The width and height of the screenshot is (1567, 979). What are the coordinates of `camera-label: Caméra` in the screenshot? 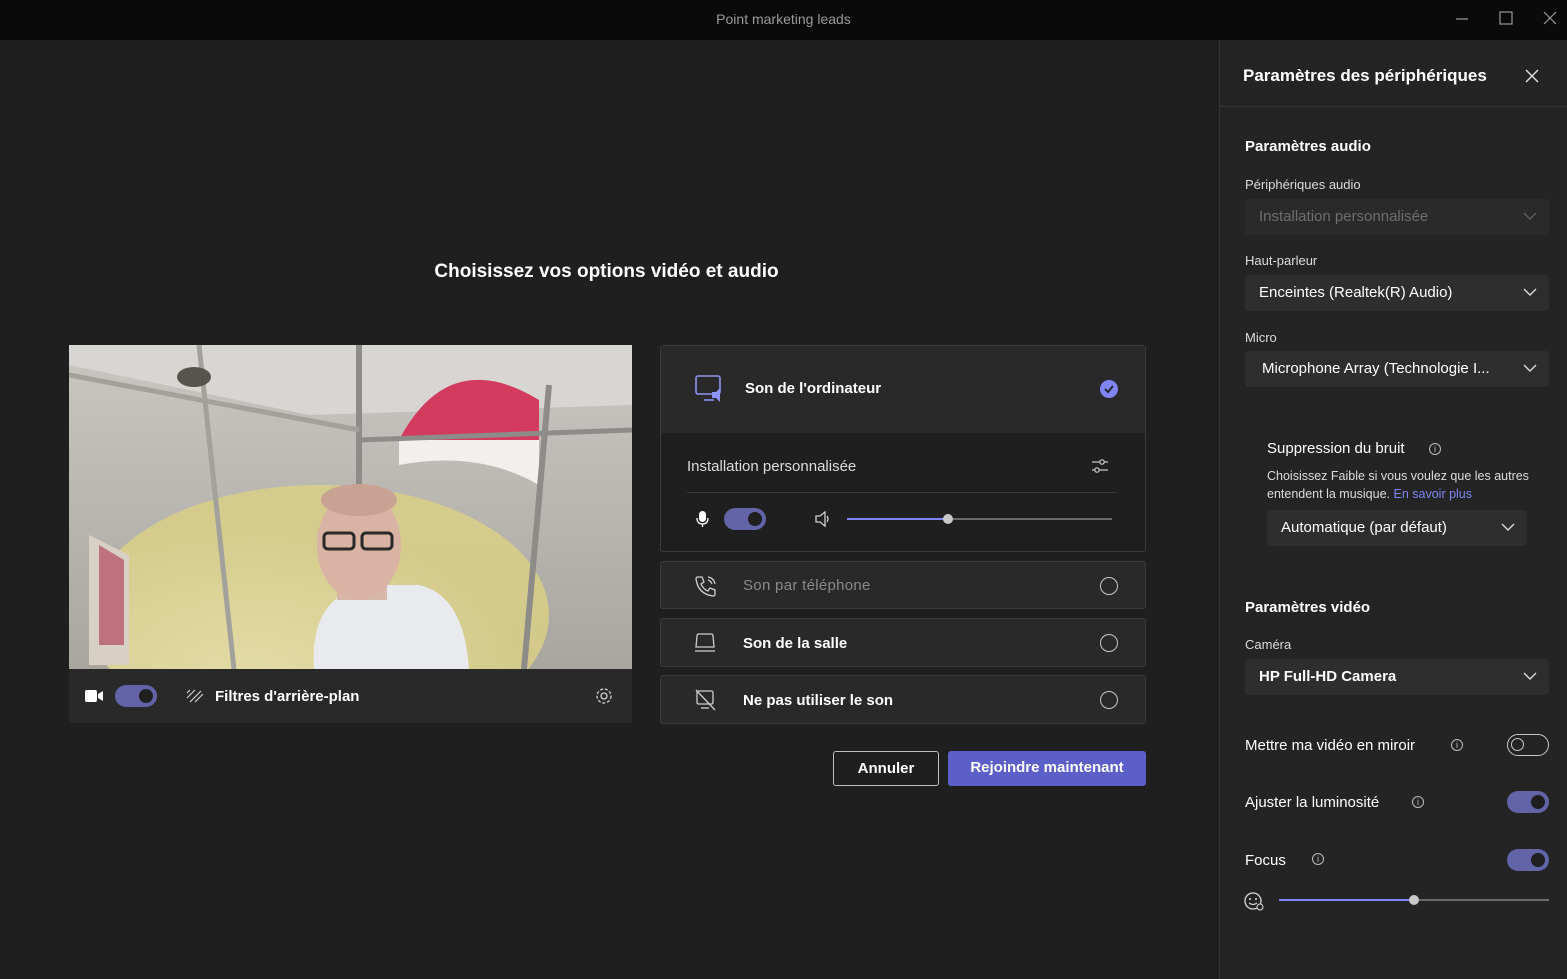 It's located at (1268, 644).